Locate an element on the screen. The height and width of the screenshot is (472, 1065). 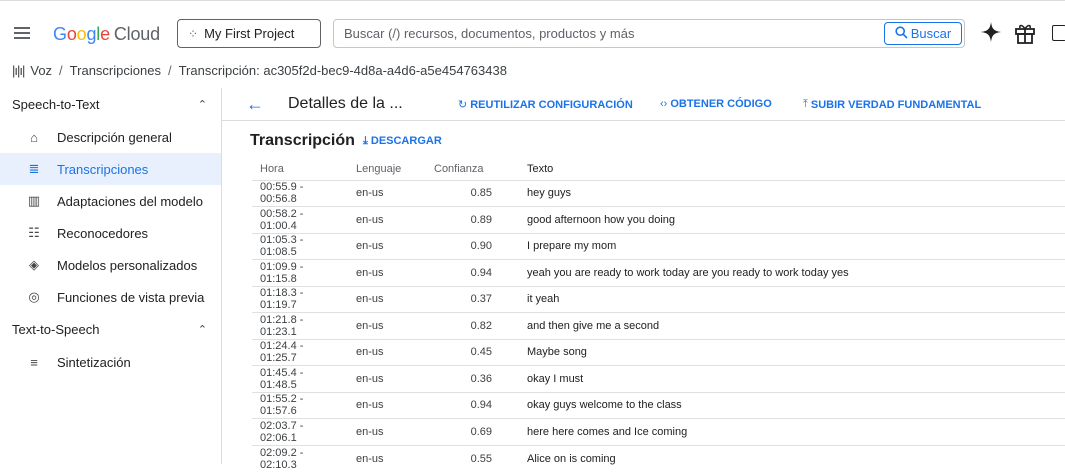
cell-confidence: 0.36 is located at coordinates (464, 378).